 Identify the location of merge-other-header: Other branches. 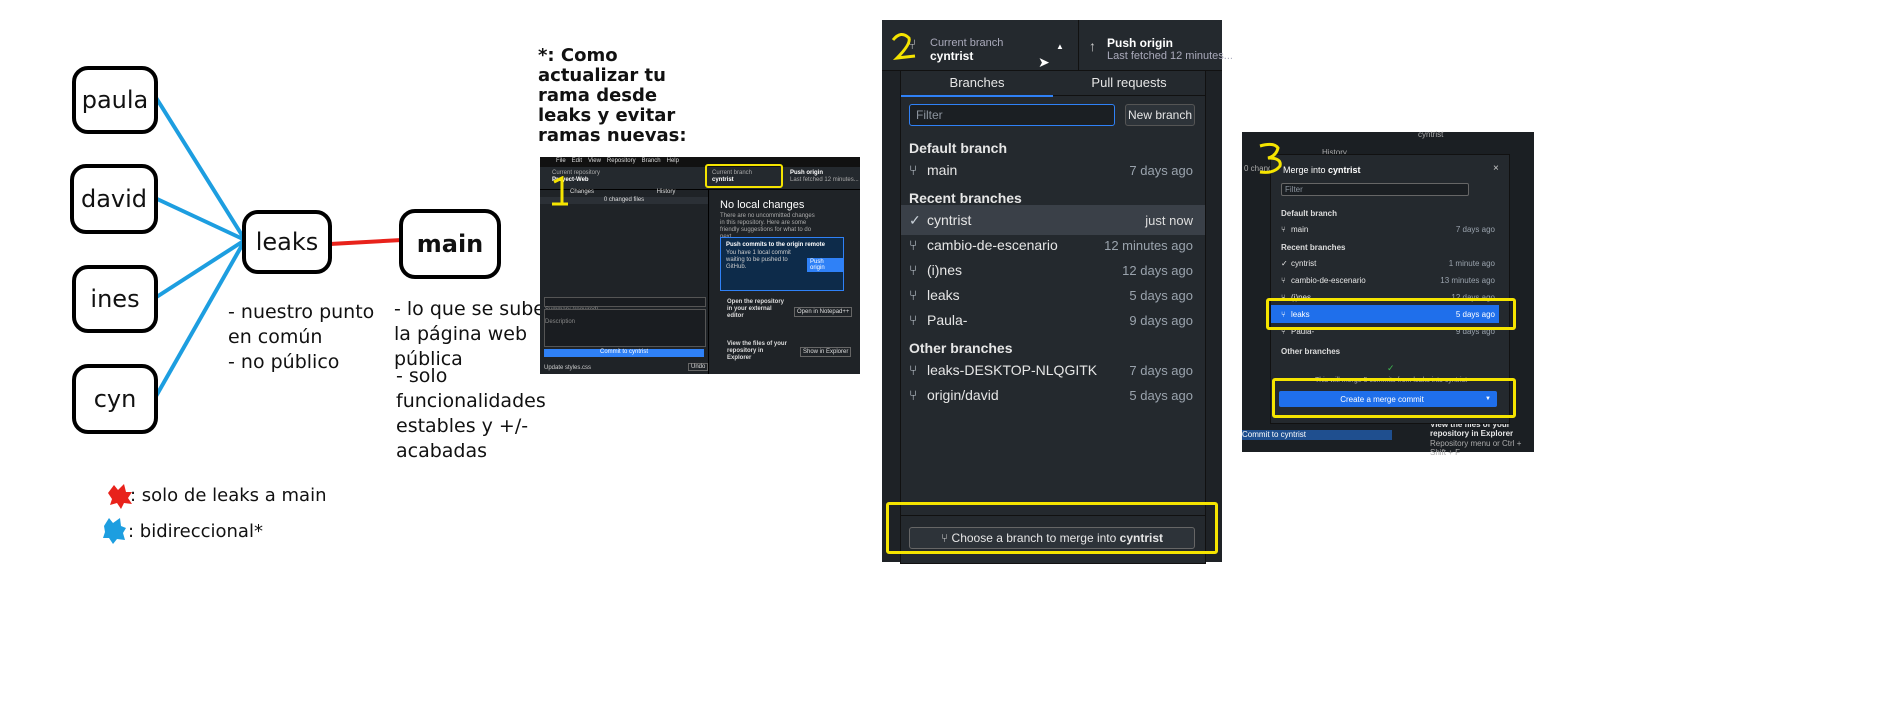
(1311, 351).